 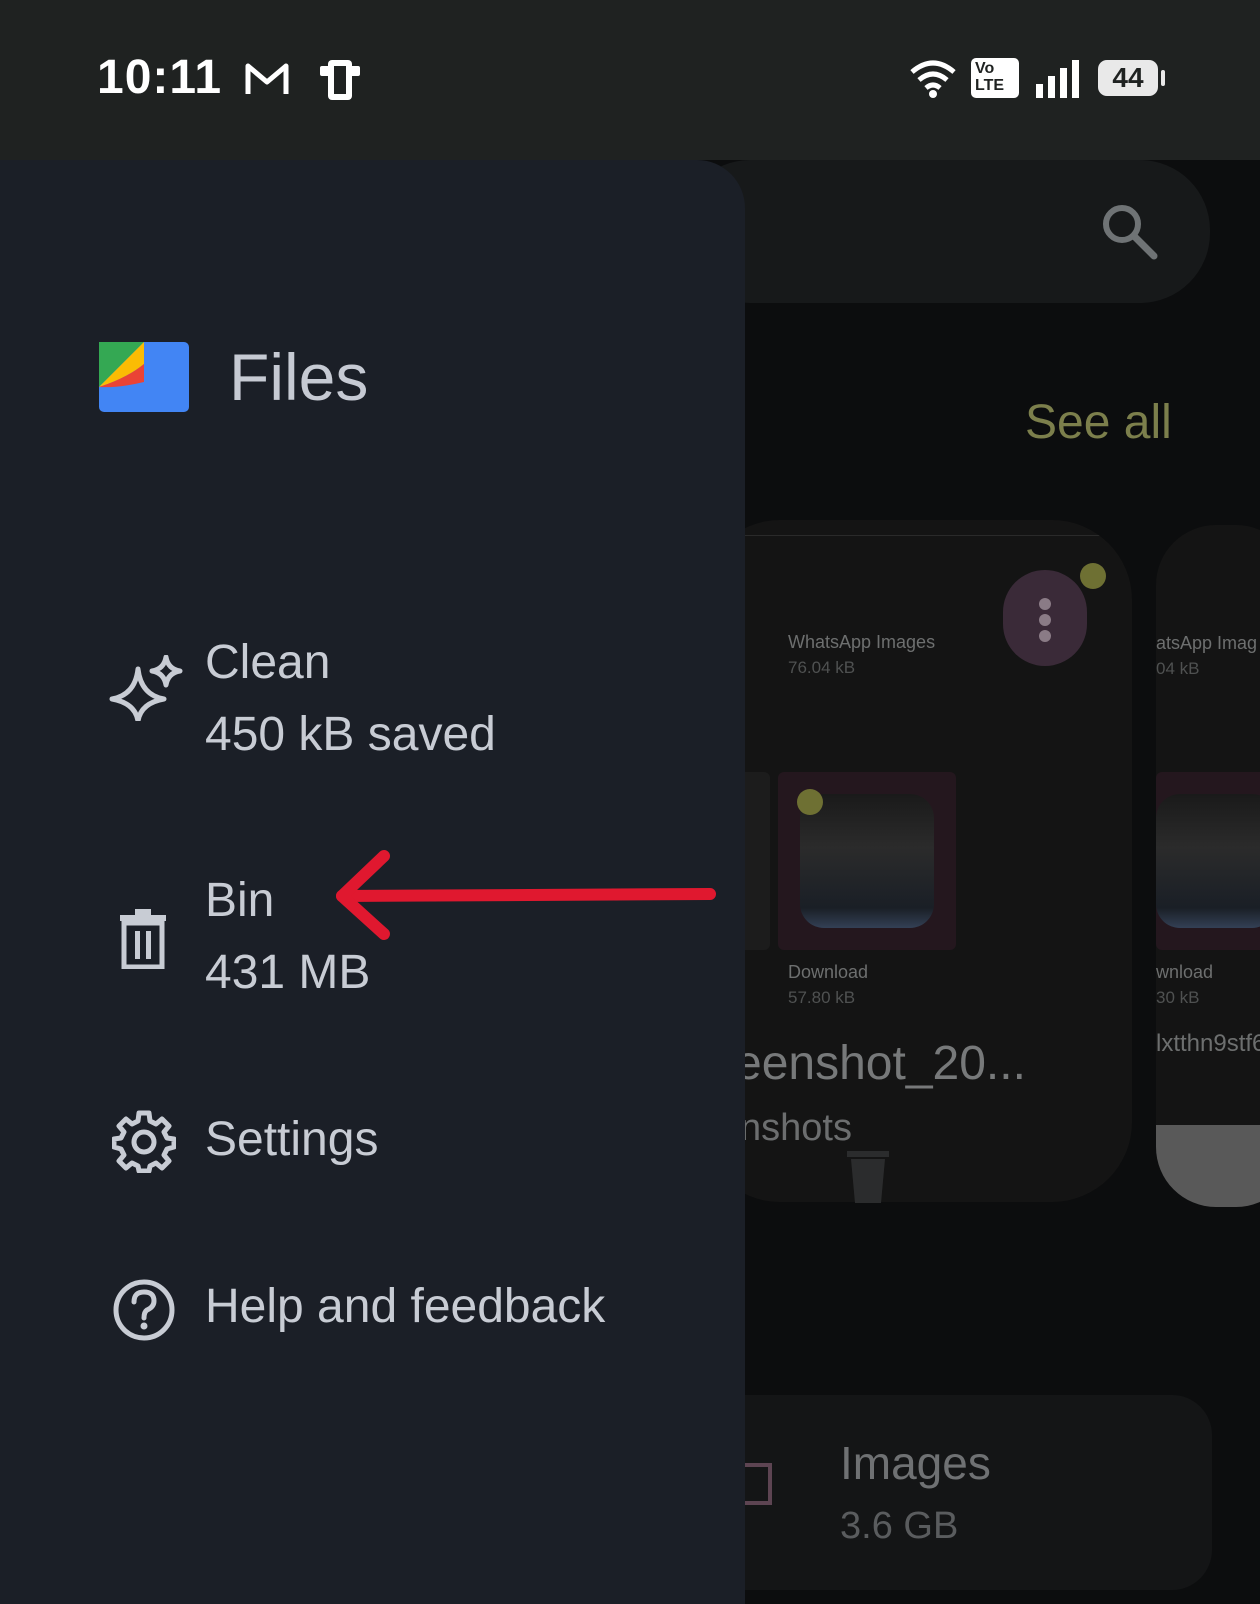 I want to click on nav-item-settings: Settings, so click(x=372, y=1143).